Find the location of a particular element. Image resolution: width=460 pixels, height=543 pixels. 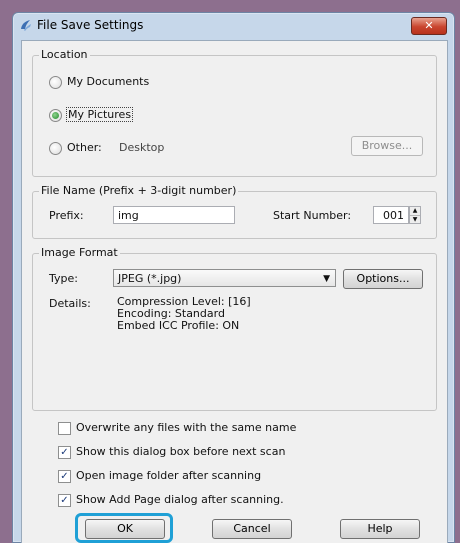

other-radio is located at coordinates (55, 148).